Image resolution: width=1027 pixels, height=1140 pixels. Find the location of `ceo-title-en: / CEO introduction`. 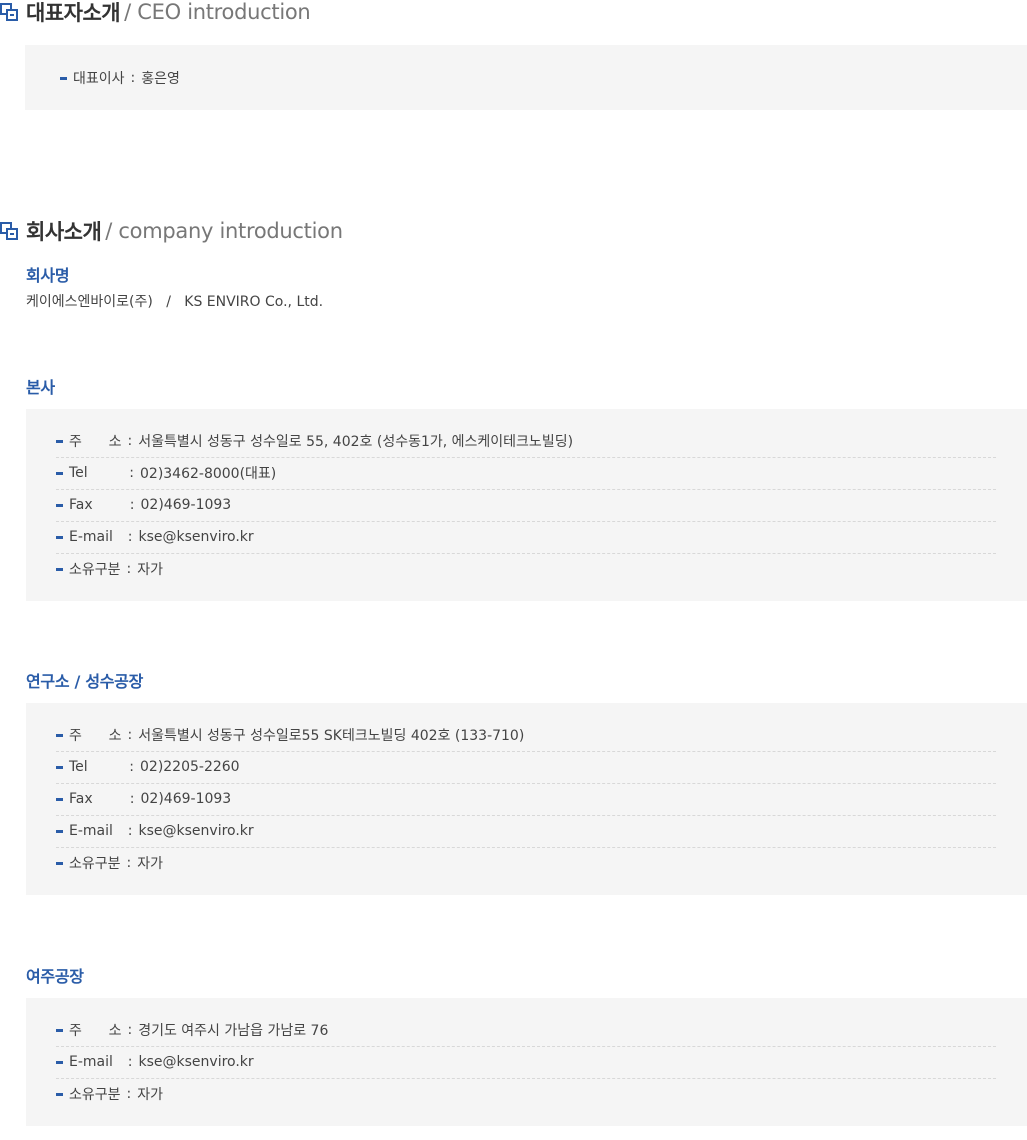

ceo-title-en: / CEO introduction is located at coordinates (217, 12).